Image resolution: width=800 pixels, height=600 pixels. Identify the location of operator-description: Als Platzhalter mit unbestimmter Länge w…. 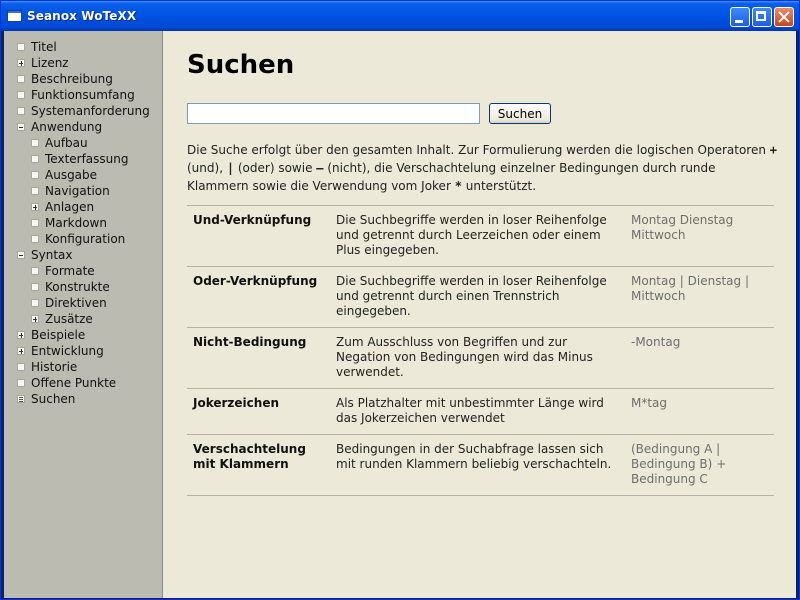
(477, 411).